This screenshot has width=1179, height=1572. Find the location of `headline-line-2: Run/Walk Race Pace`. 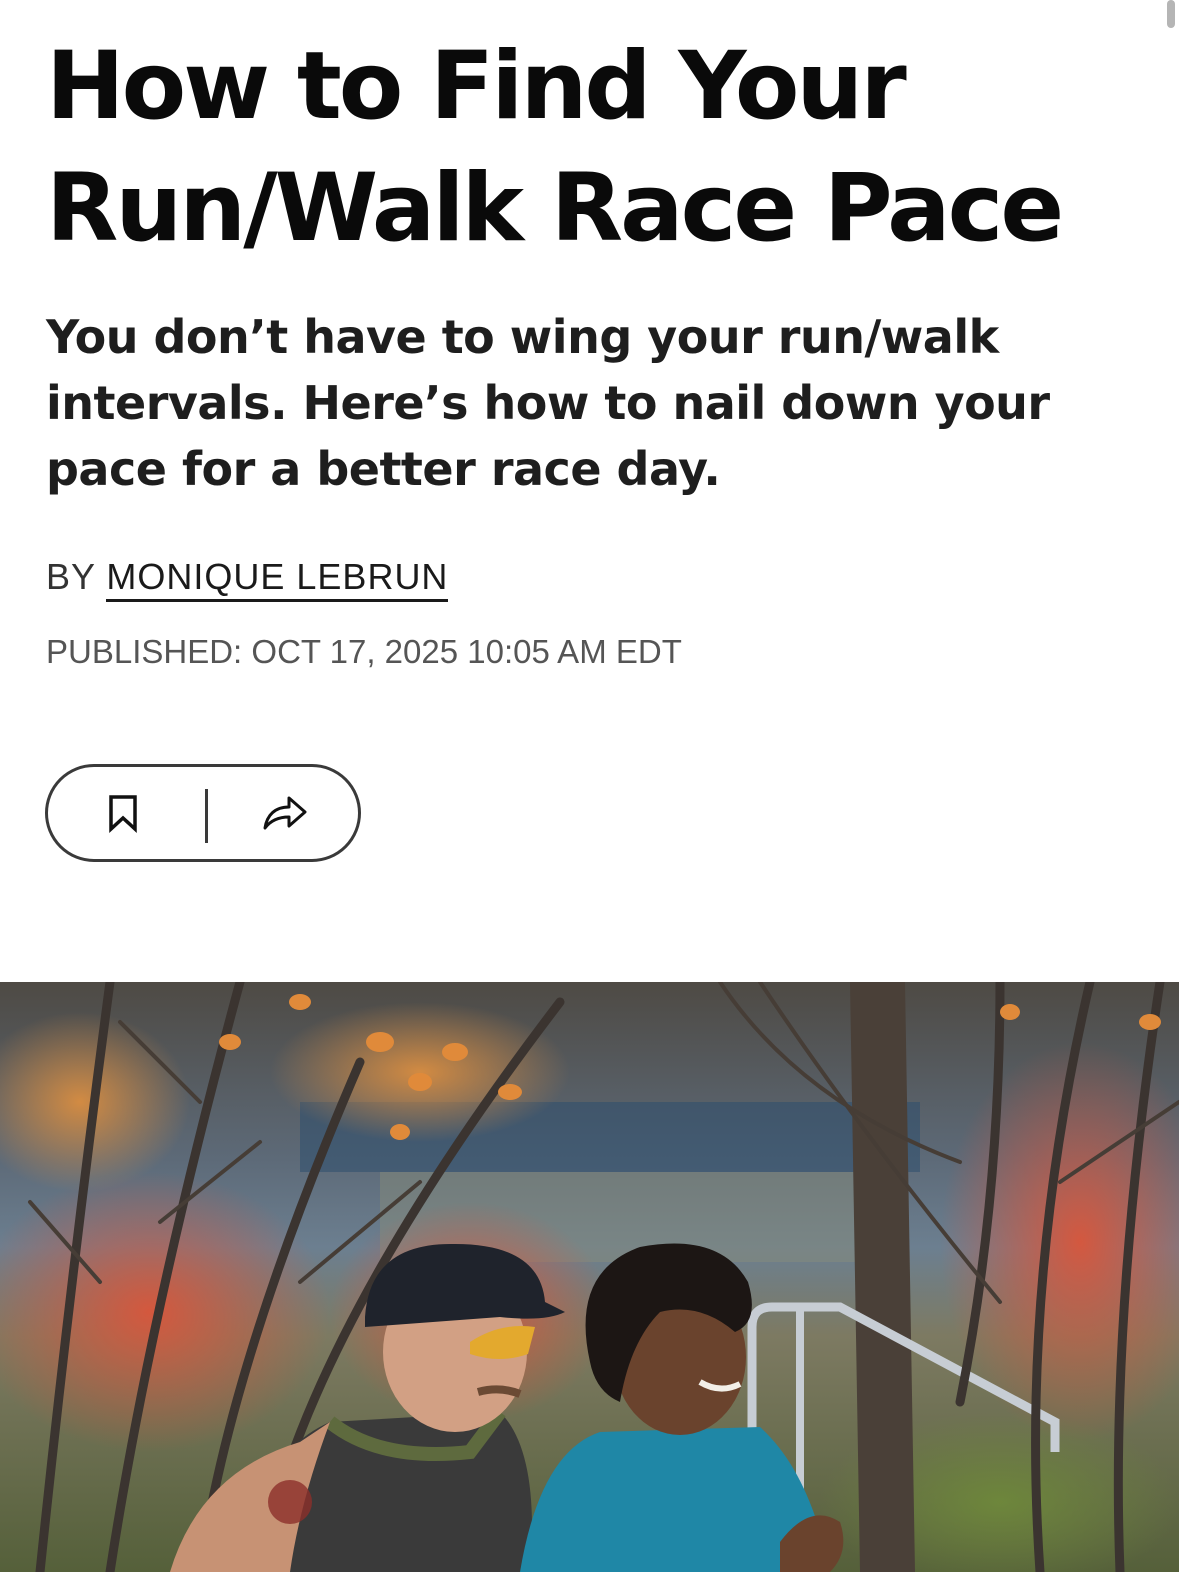

headline-line-2: Run/Walk Race Pace is located at coordinates (555, 208).